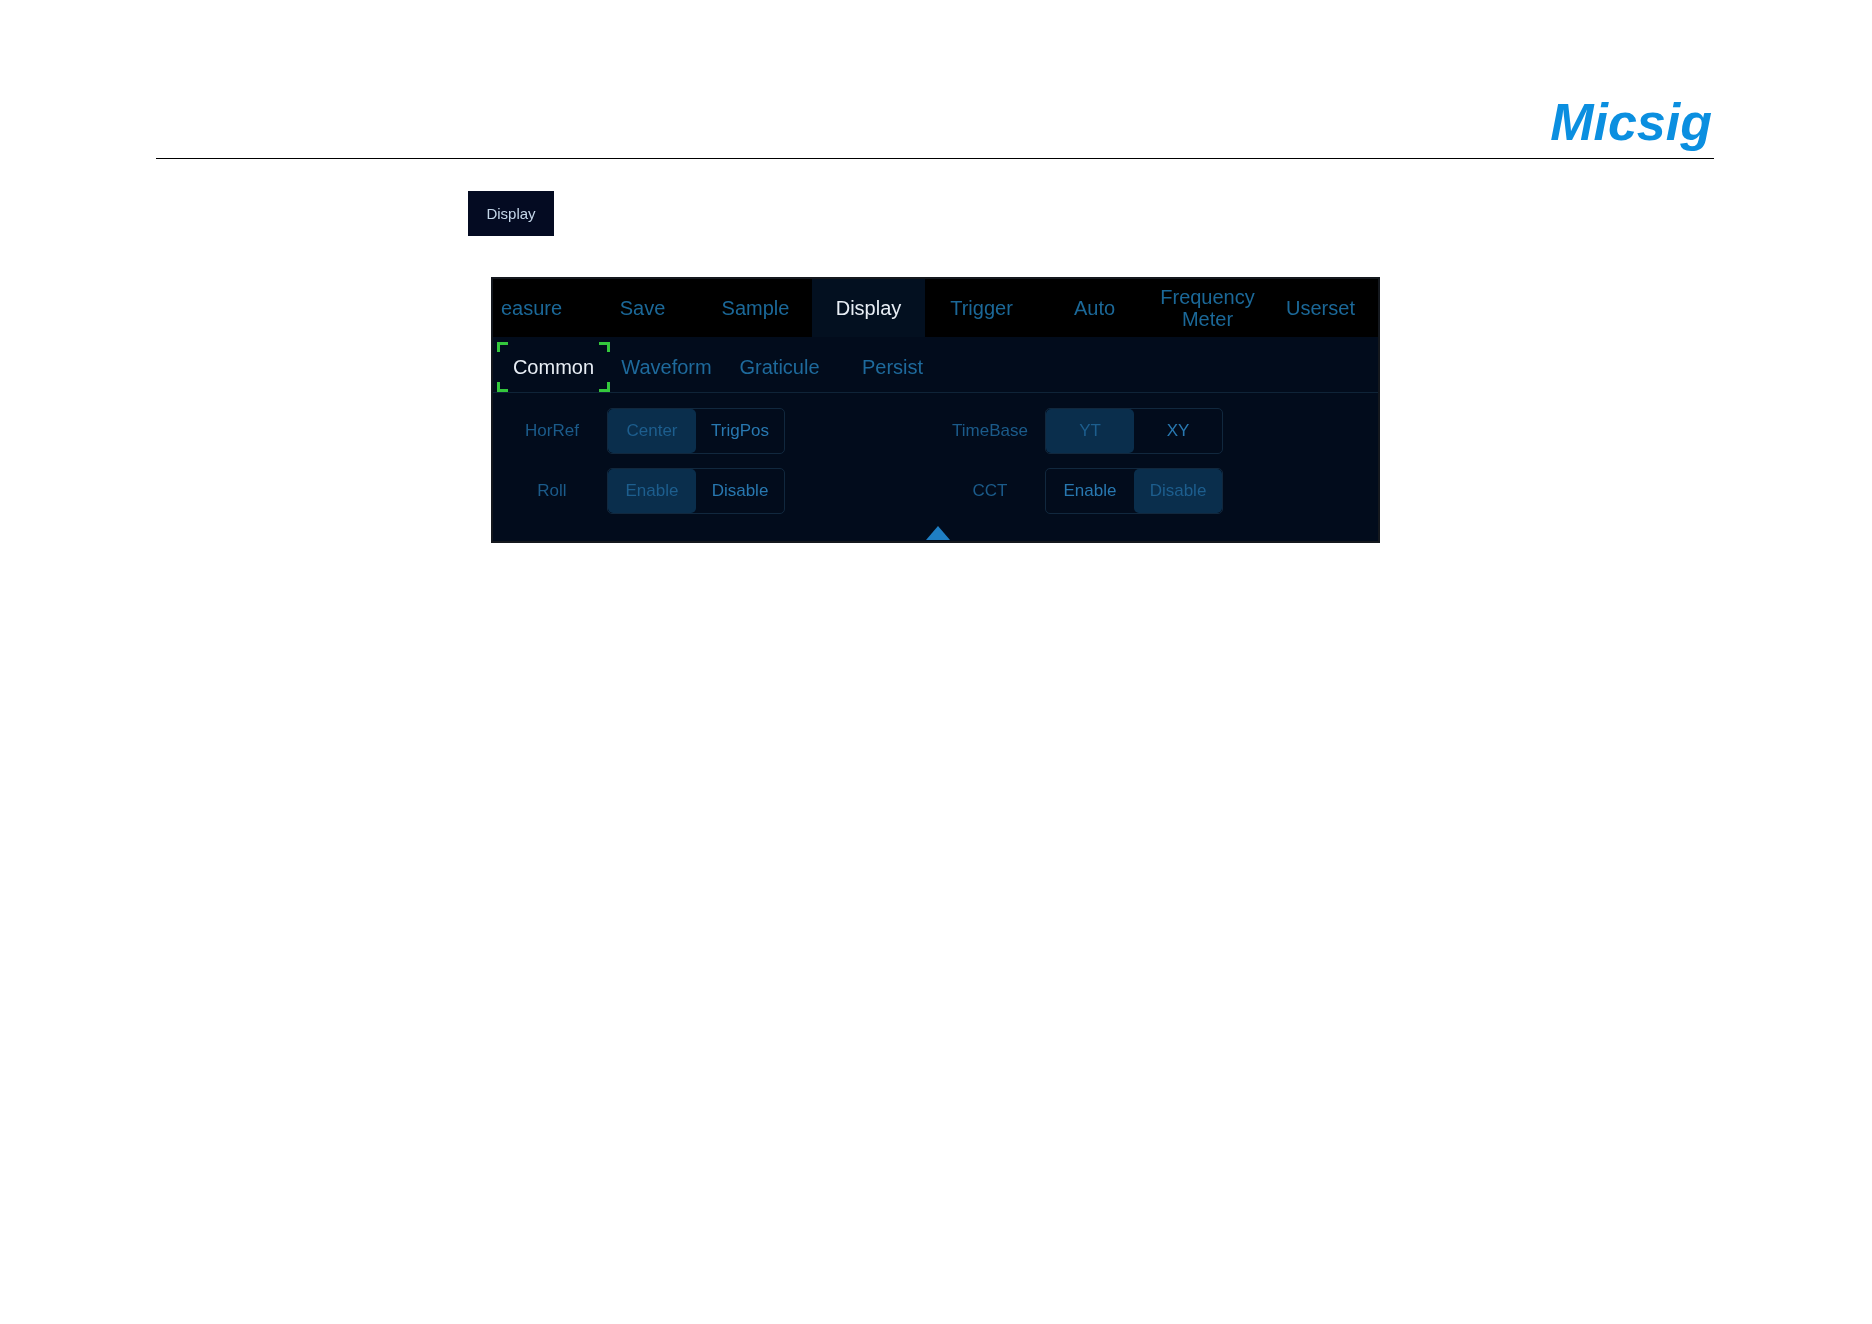 The width and height of the screenshot is (1872, 1324). I want to click on menu-tab: Trigger, so click(981, 308).